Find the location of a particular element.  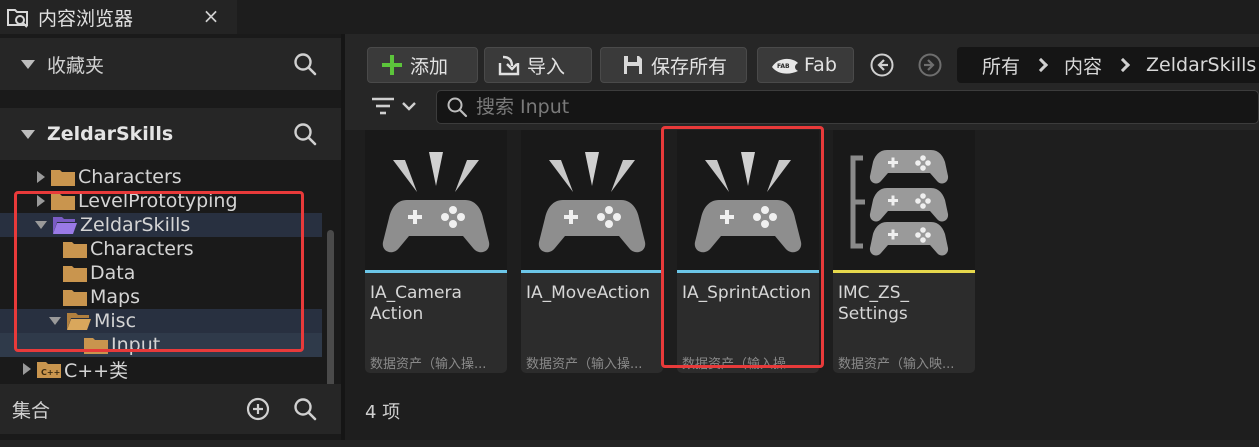

filter-icon is located at coordinates (395, 107).